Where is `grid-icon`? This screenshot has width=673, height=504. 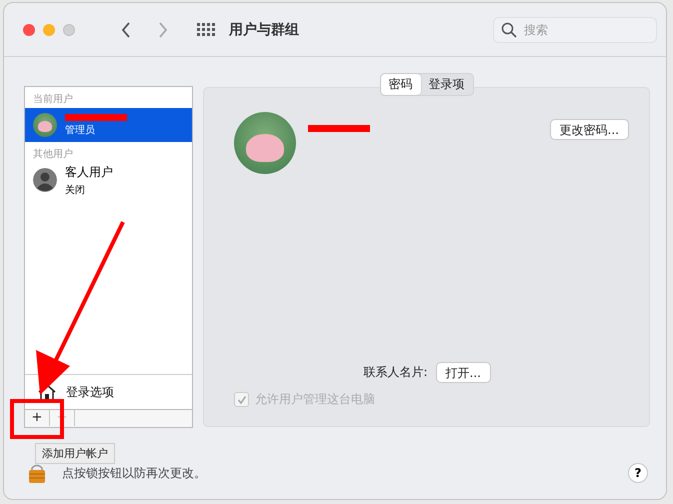
grid-icon is located at coordinates (206, 29).